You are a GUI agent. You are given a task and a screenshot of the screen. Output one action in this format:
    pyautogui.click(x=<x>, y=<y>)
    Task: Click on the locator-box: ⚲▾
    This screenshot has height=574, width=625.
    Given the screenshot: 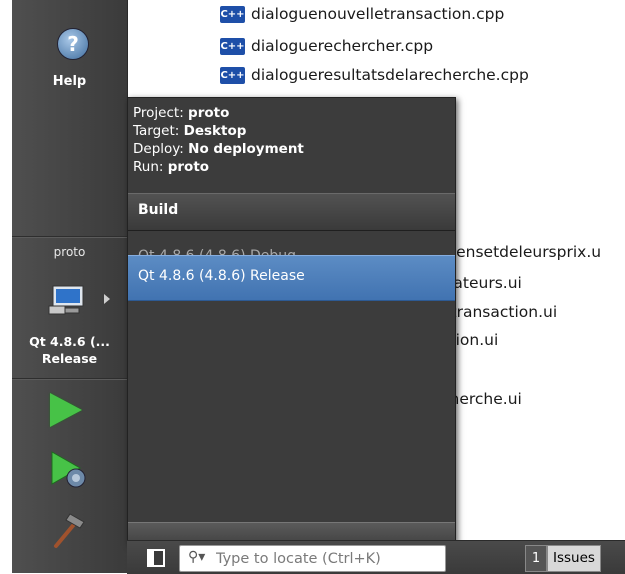 What is the action you would take?
    pyautogui.click(x=312, y=558)
    